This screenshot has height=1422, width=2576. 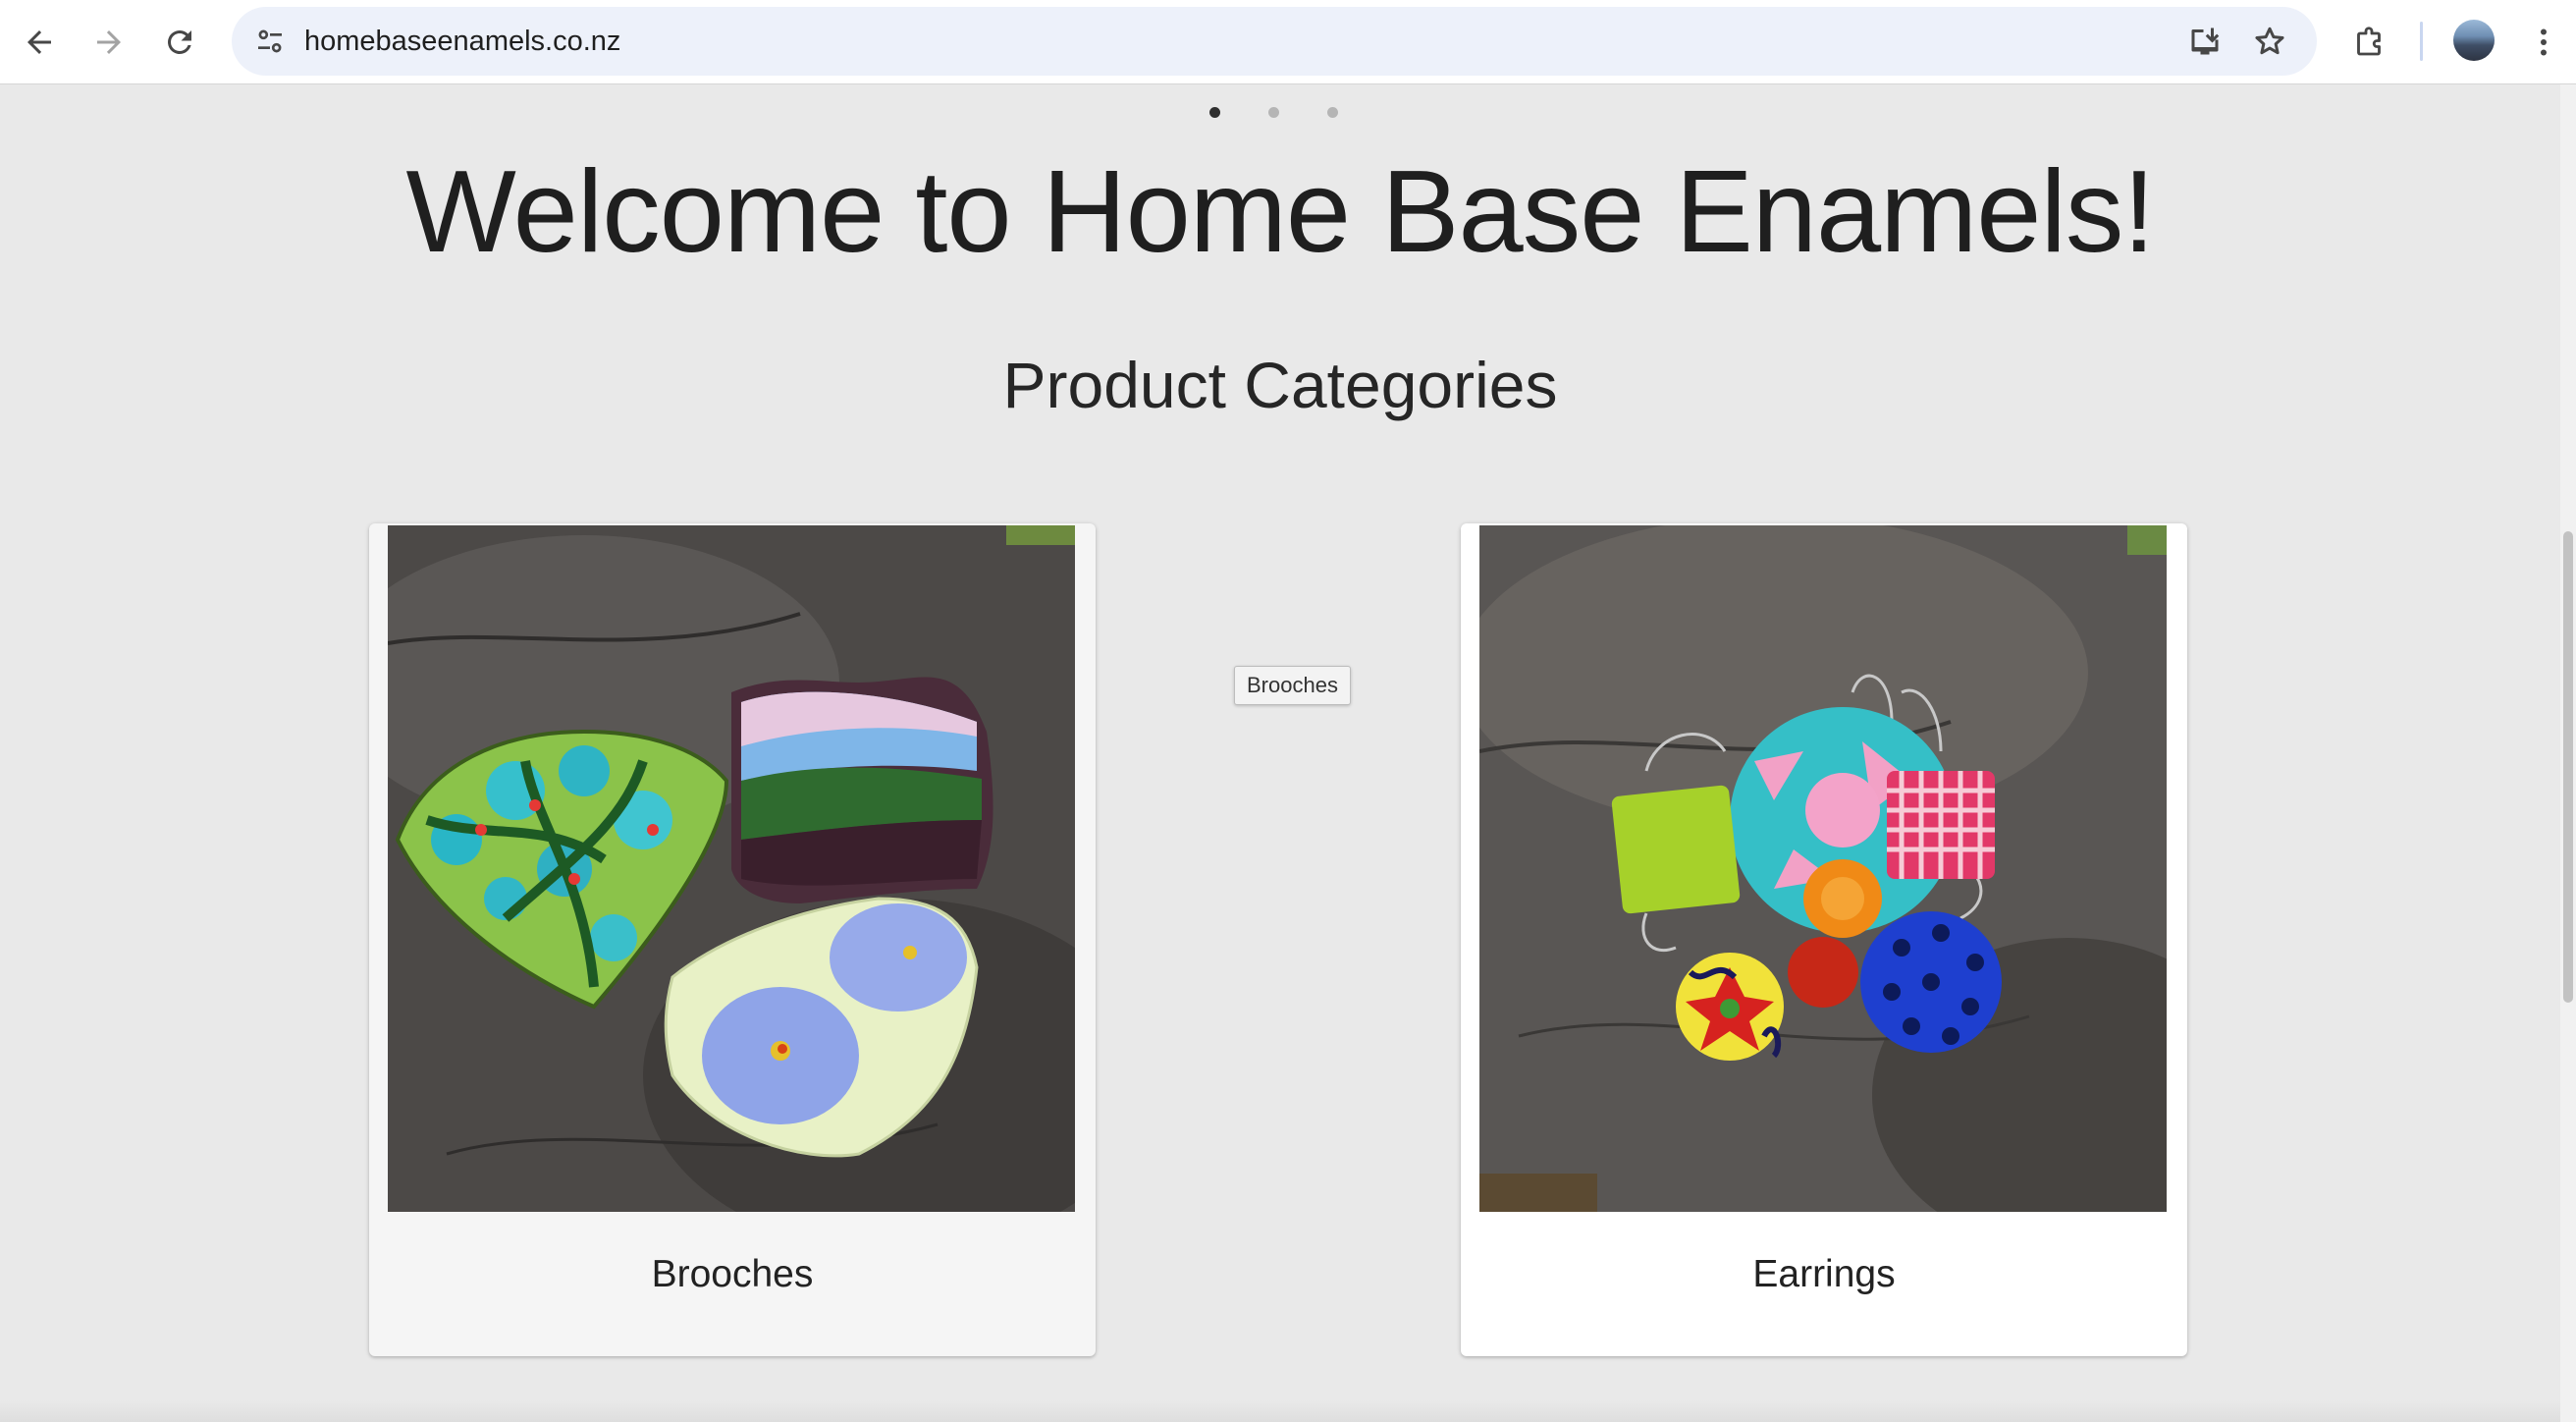 I want to click on earrings-image, so click(x=1823, y=869).